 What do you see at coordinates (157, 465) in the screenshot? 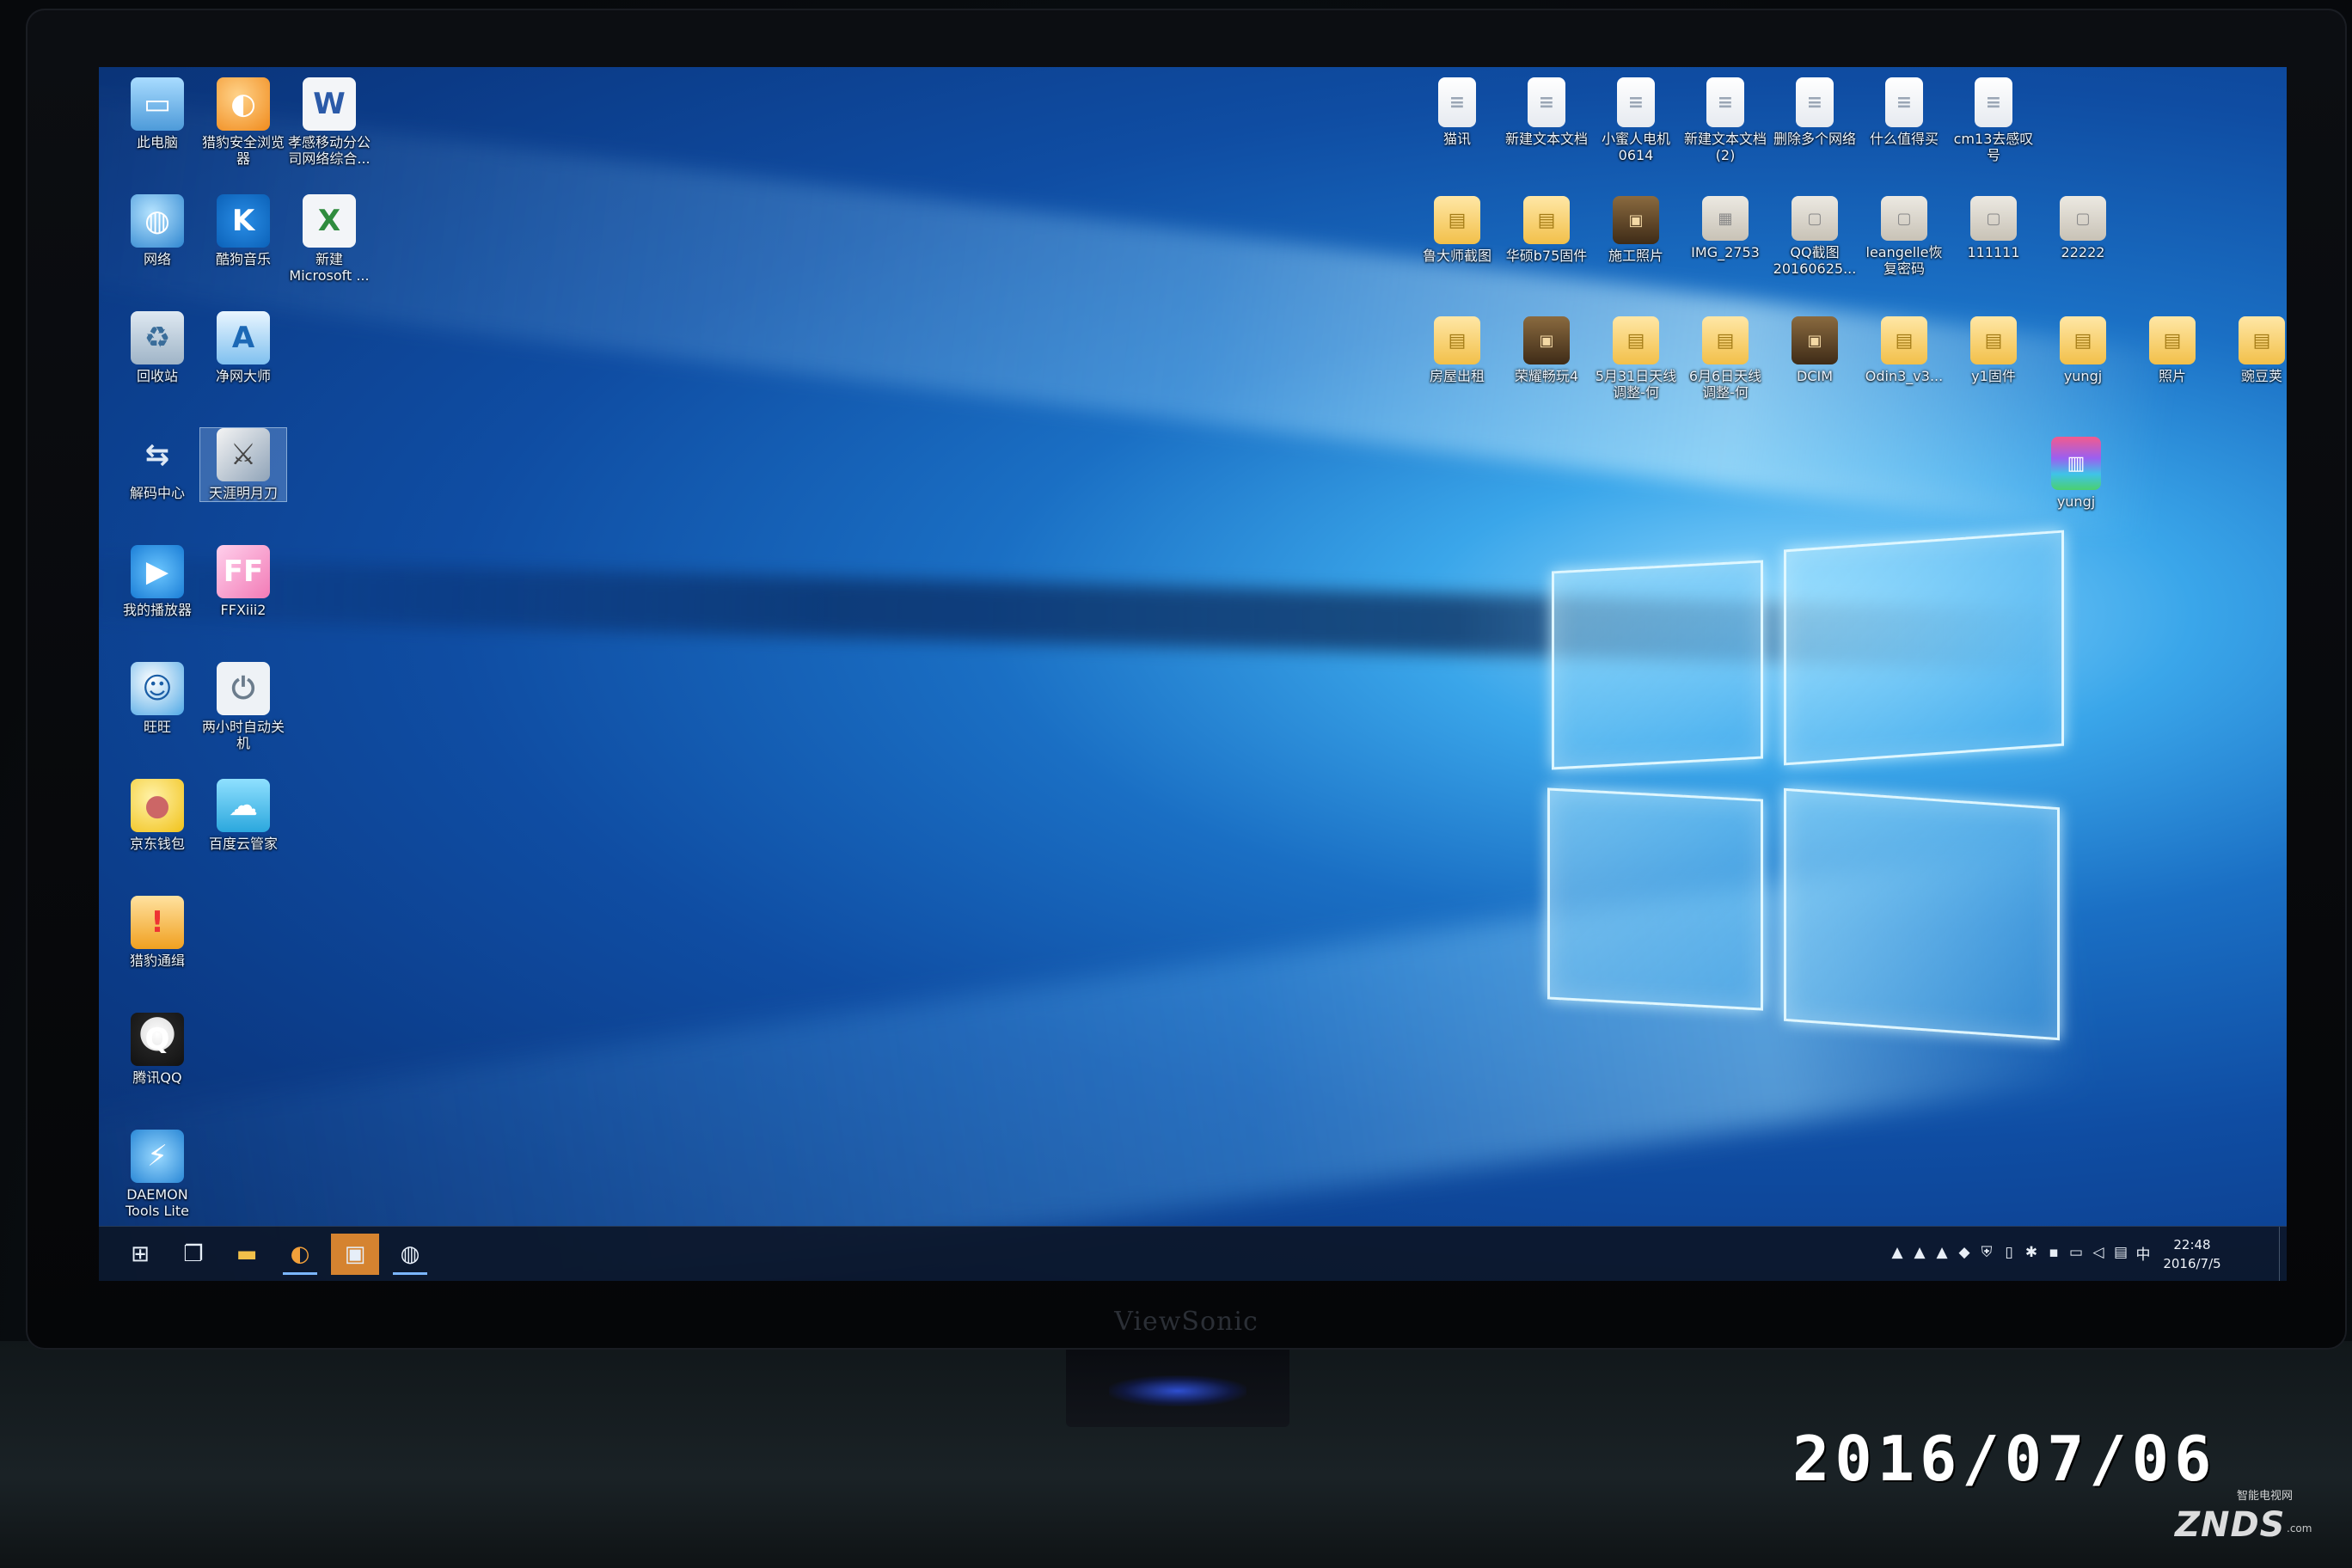
I see `desktop-icon-decode-center: ⇆ 解码中心` at bounding box center [157, 465].